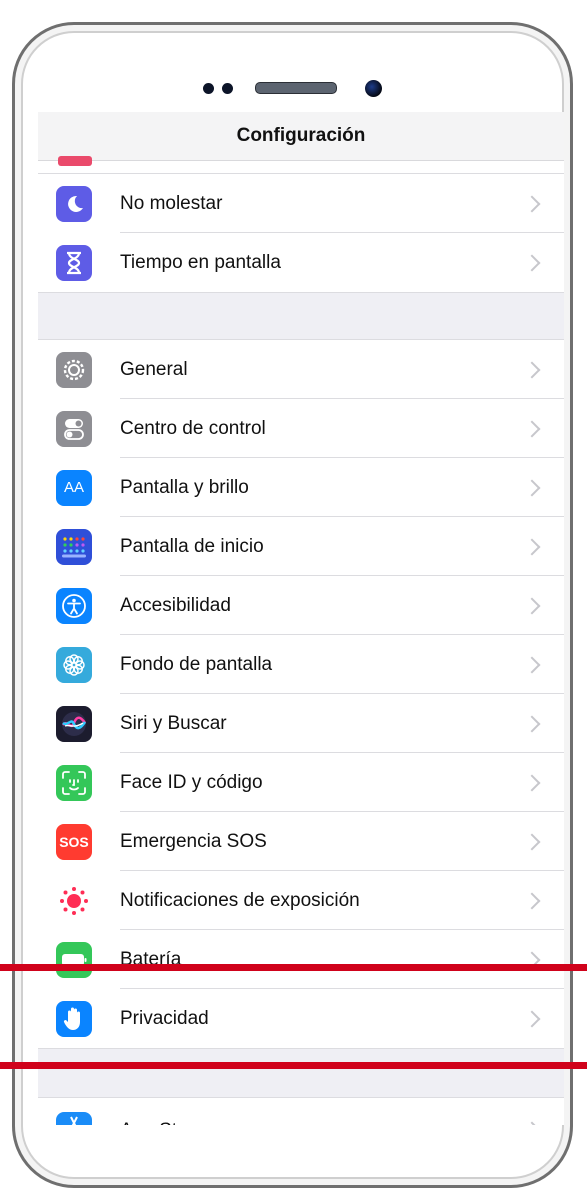 This screenshot has height=1203, width=587. Describe the element at coordinates (74, 203) in the screenshot. I see `moon-icon` at that location.